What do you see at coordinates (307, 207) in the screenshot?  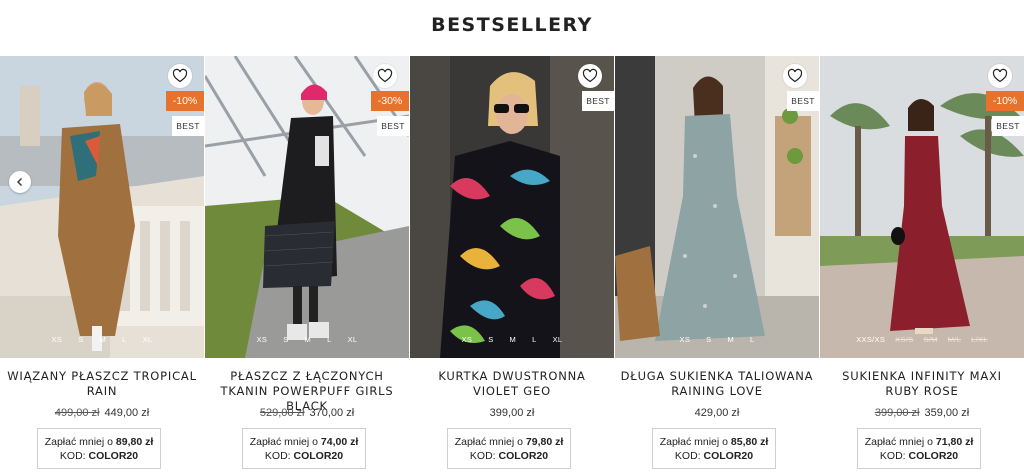 I see `product-image: -30% BEST XS S M L XL` at bounding box center [307, 207].